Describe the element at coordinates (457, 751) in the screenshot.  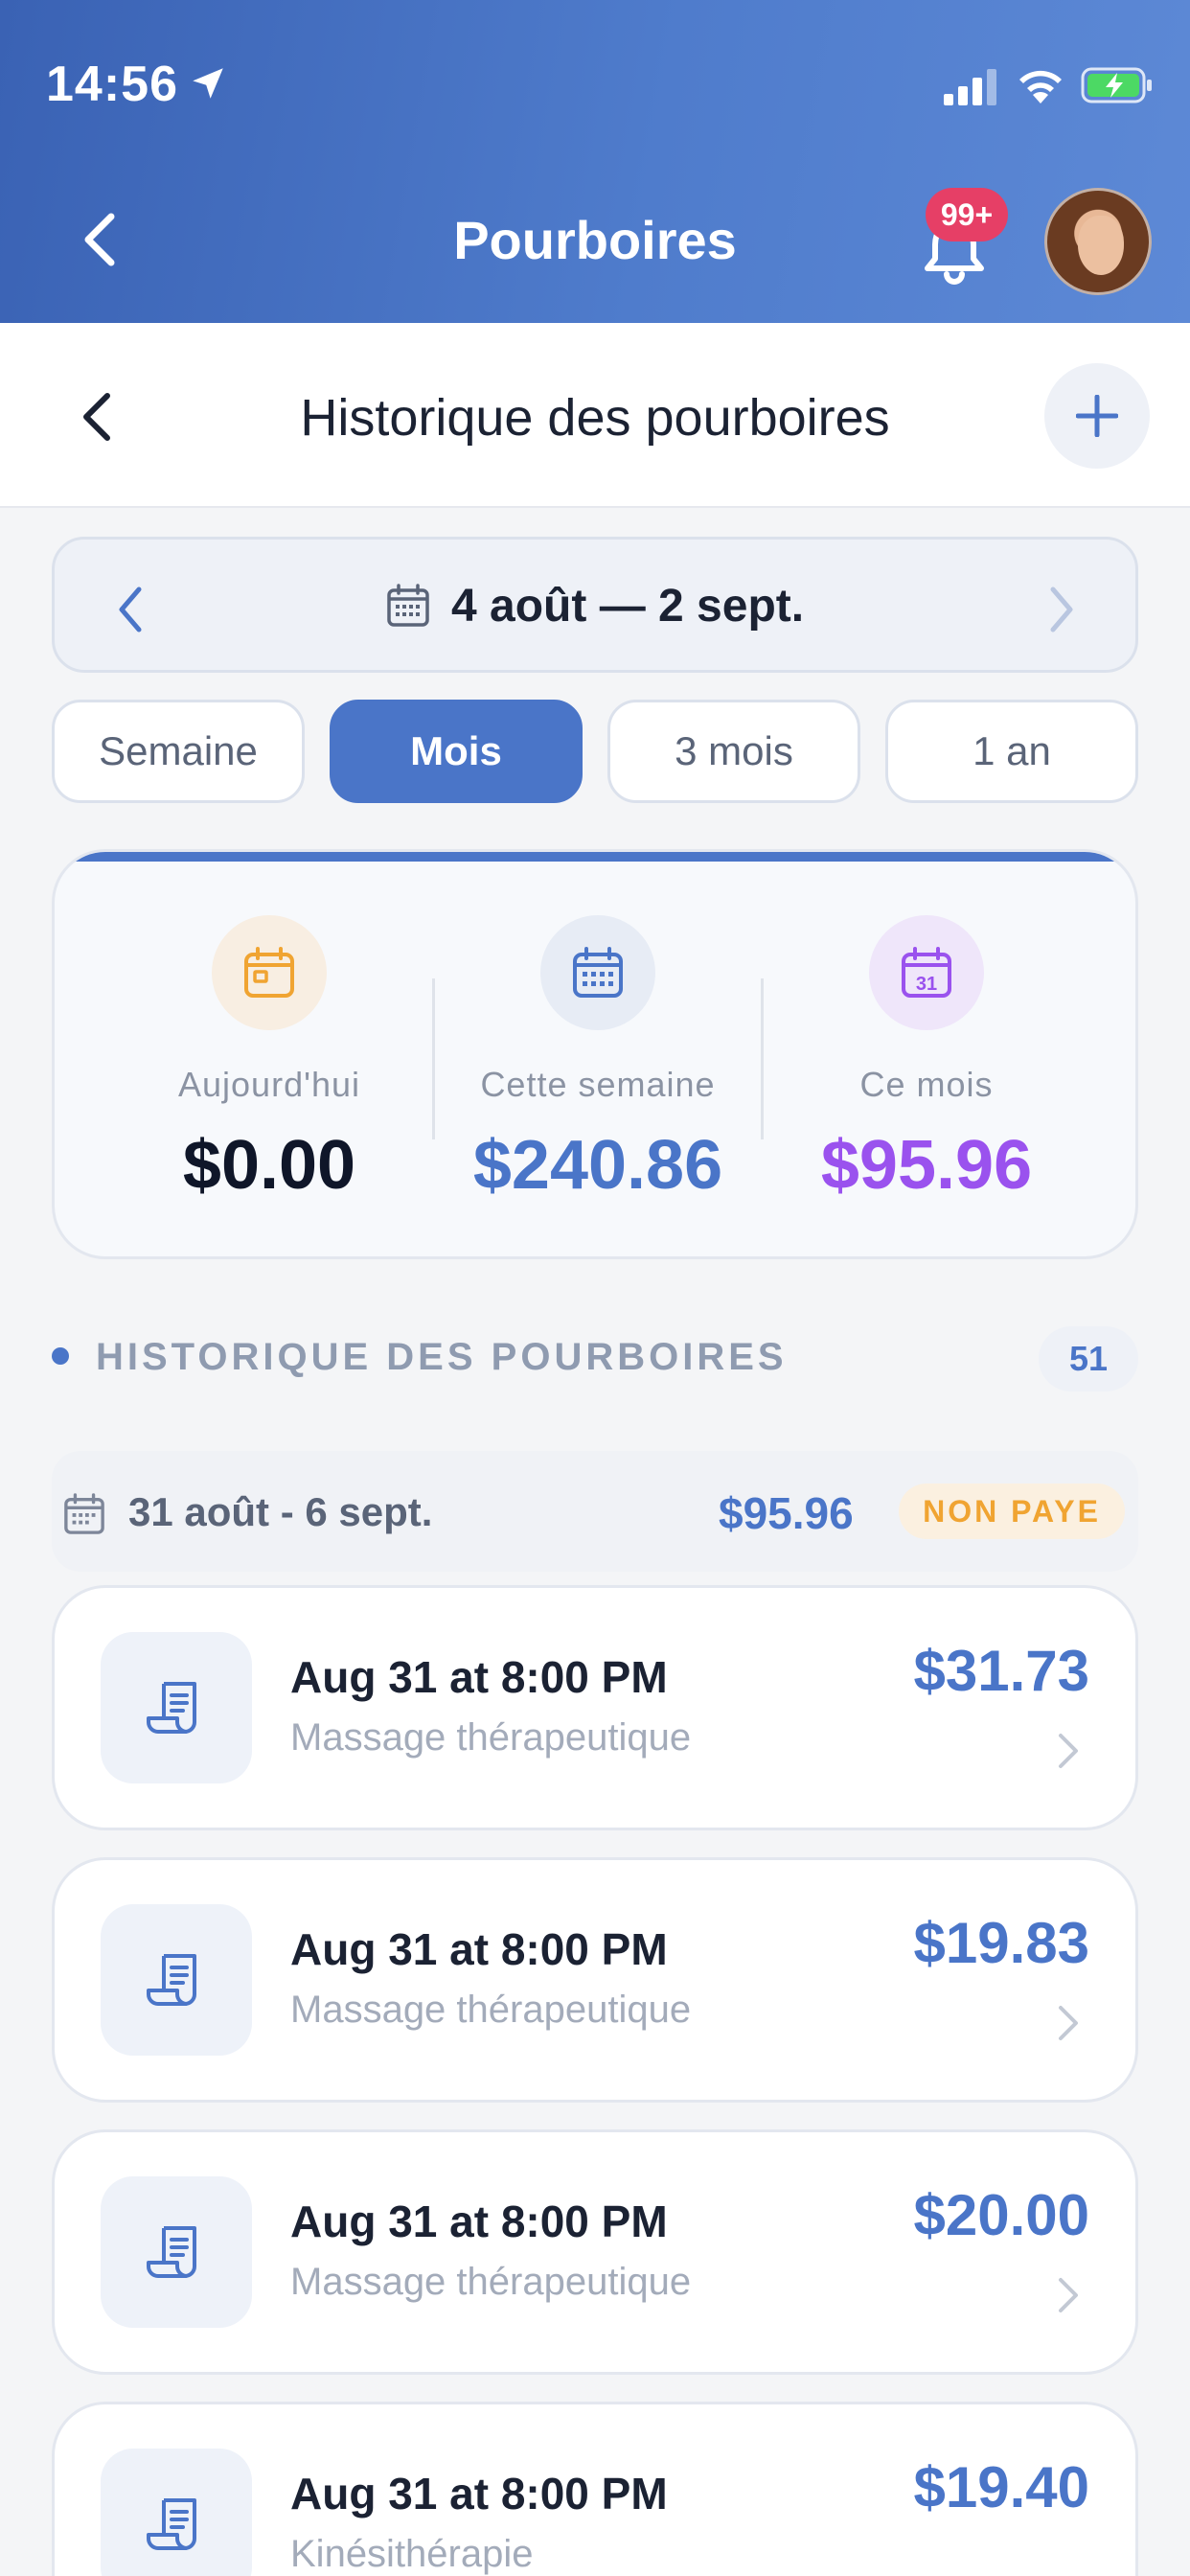
I see `tab-month: Mois` at that location.